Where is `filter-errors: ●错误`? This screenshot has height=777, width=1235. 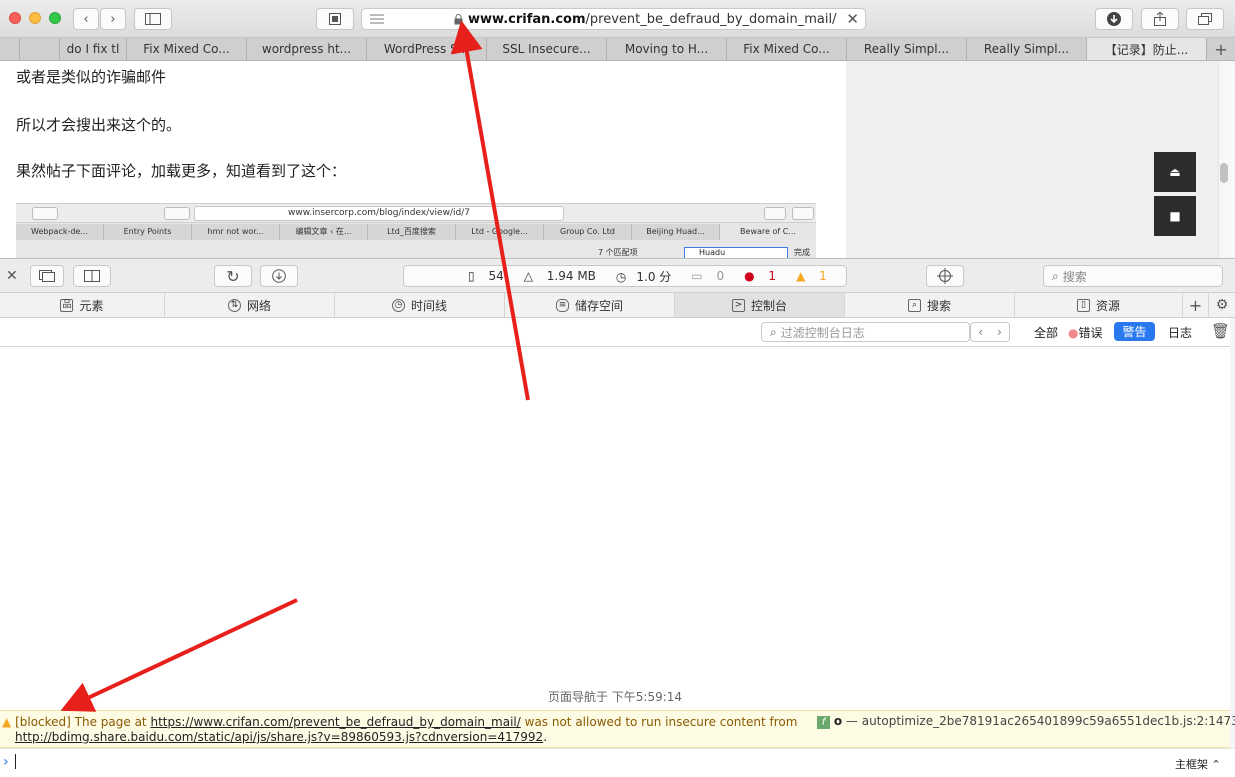 filter-errors: ●错误 is located at coordinates (1085, 332).